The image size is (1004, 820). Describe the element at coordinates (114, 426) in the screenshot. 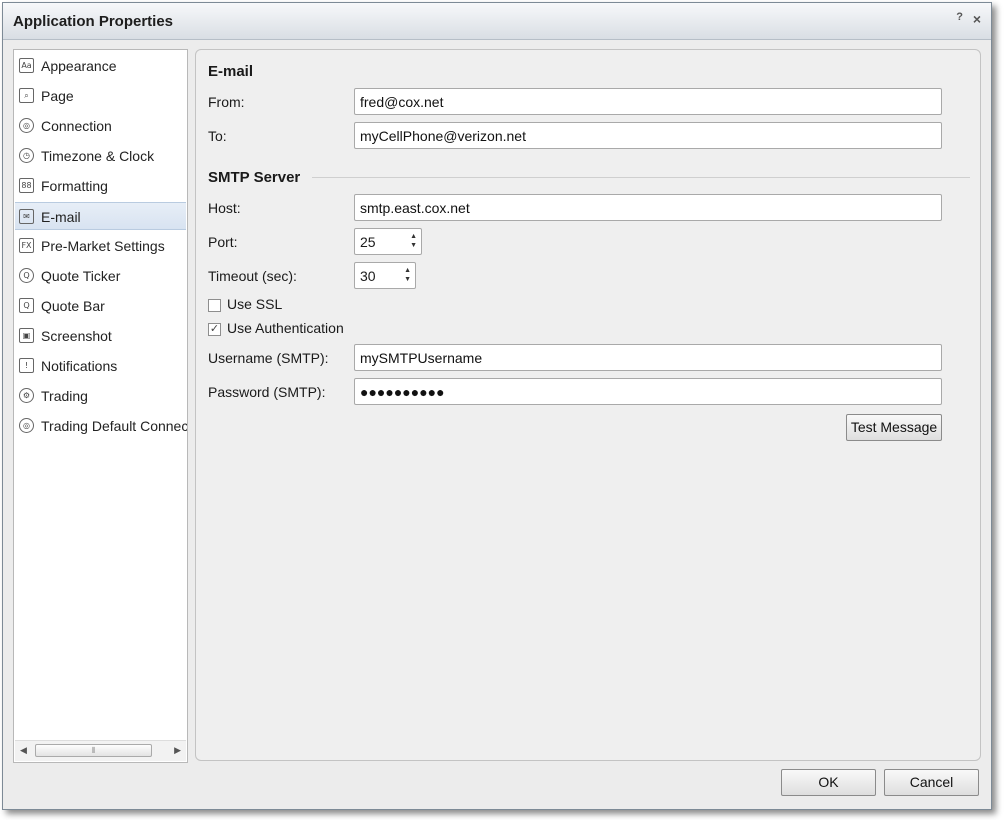

I see `sidebar-item-label: Trading Default Connectic` at that location.